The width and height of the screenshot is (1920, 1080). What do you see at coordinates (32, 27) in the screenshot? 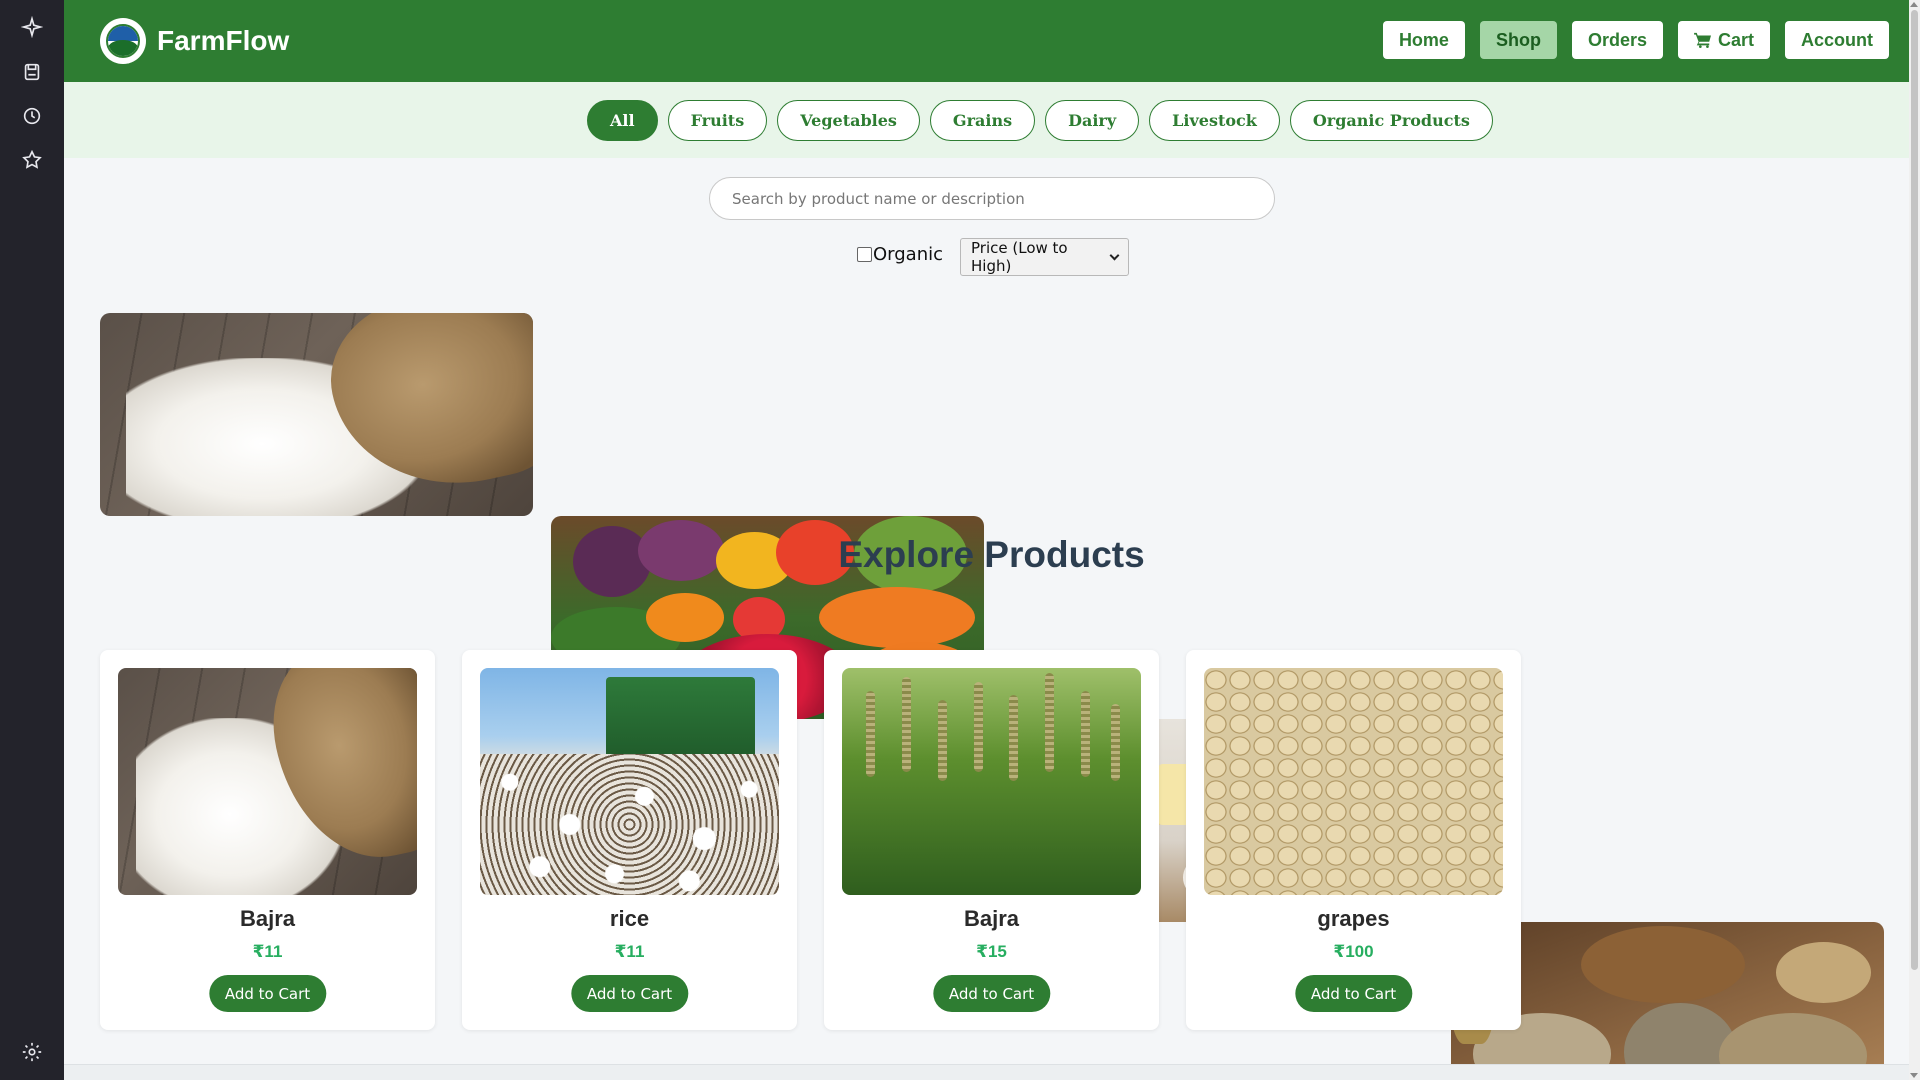
I see `sparkle-icon` at bounding box center [32, 27].